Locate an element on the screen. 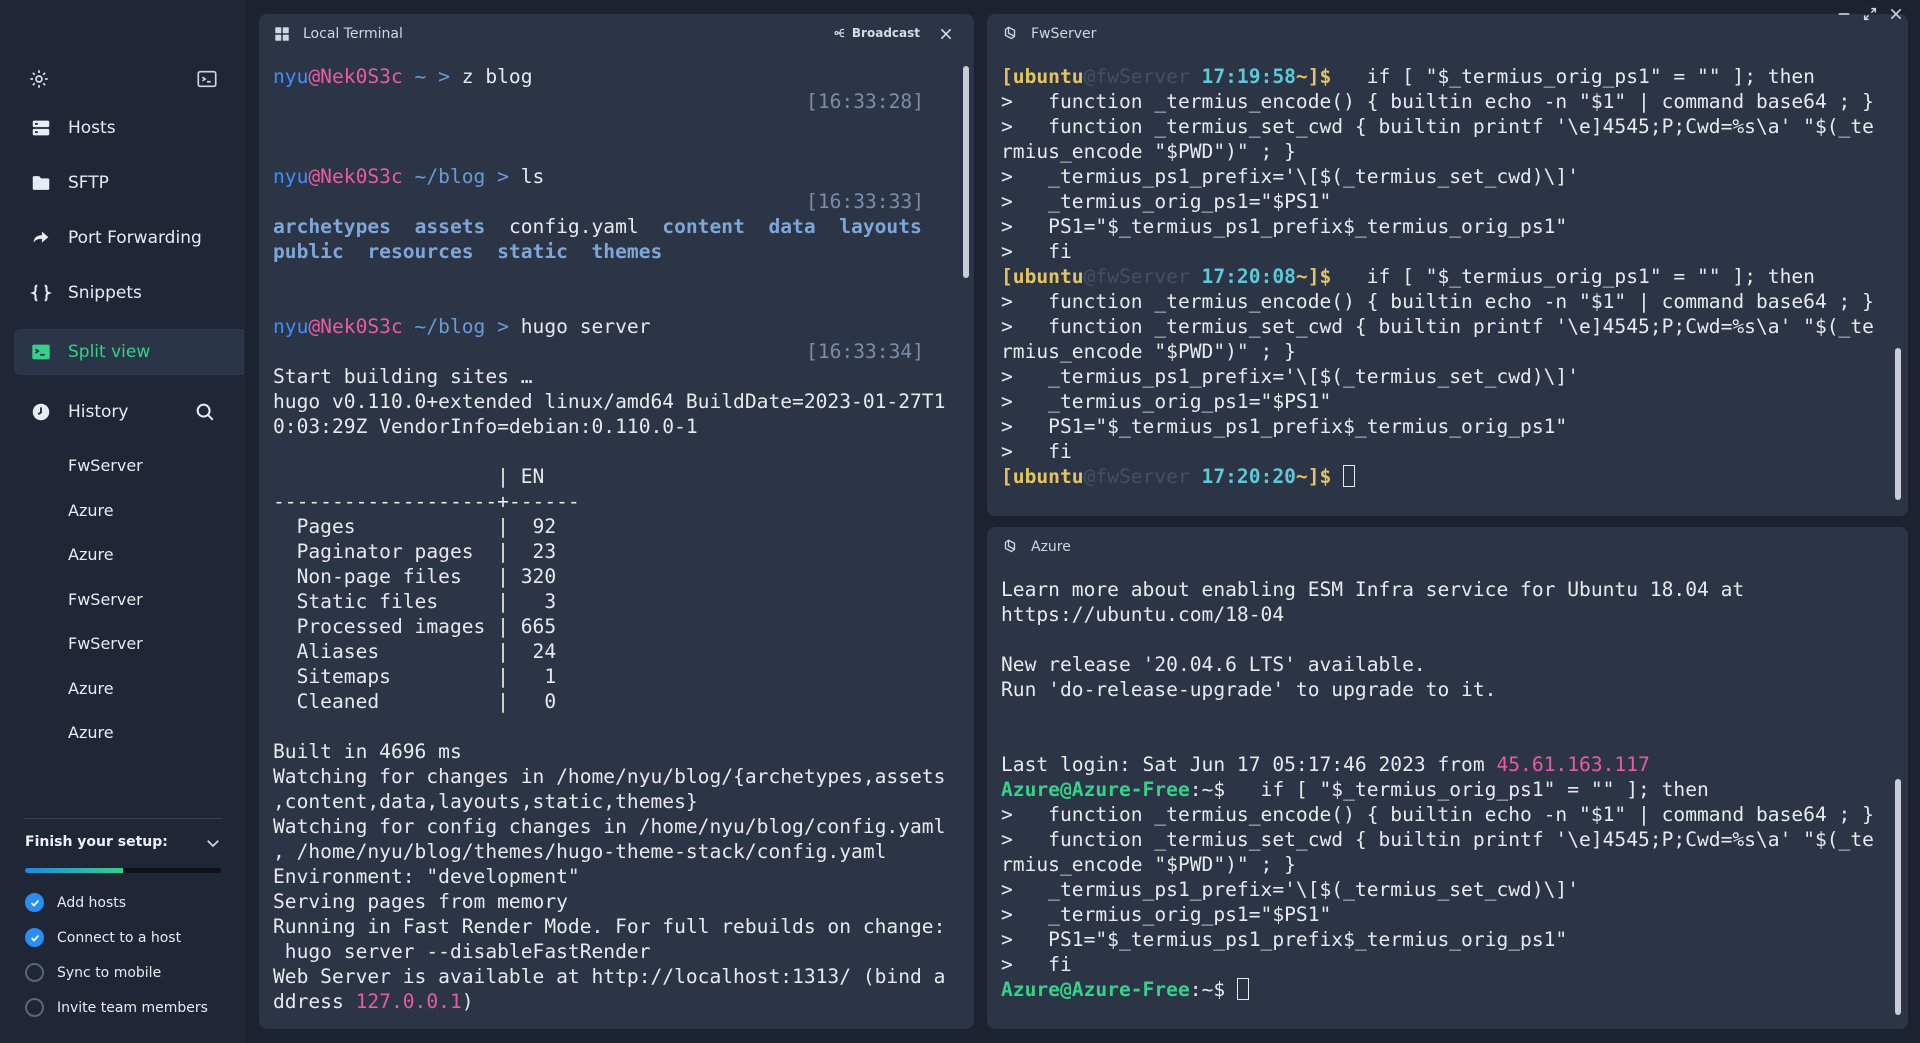 This screenshot has height=1043, width=1920. terminal-text: Sitemaps | 1 is located at coordinates (426, 676).